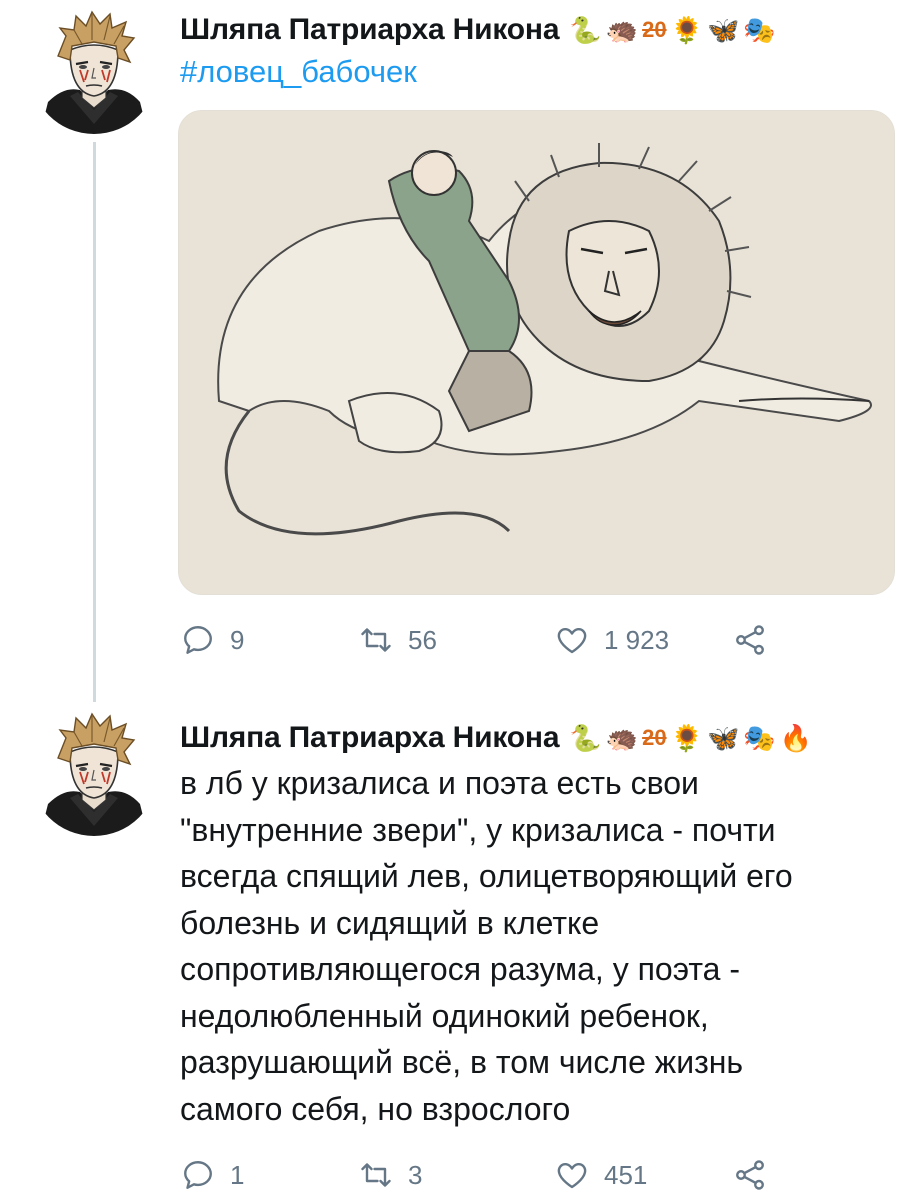 This screenshot has width=921, height=1200. Describe the element at coordinates (600, 1175) in the screenshot. I see `like-button: 451` at that location.